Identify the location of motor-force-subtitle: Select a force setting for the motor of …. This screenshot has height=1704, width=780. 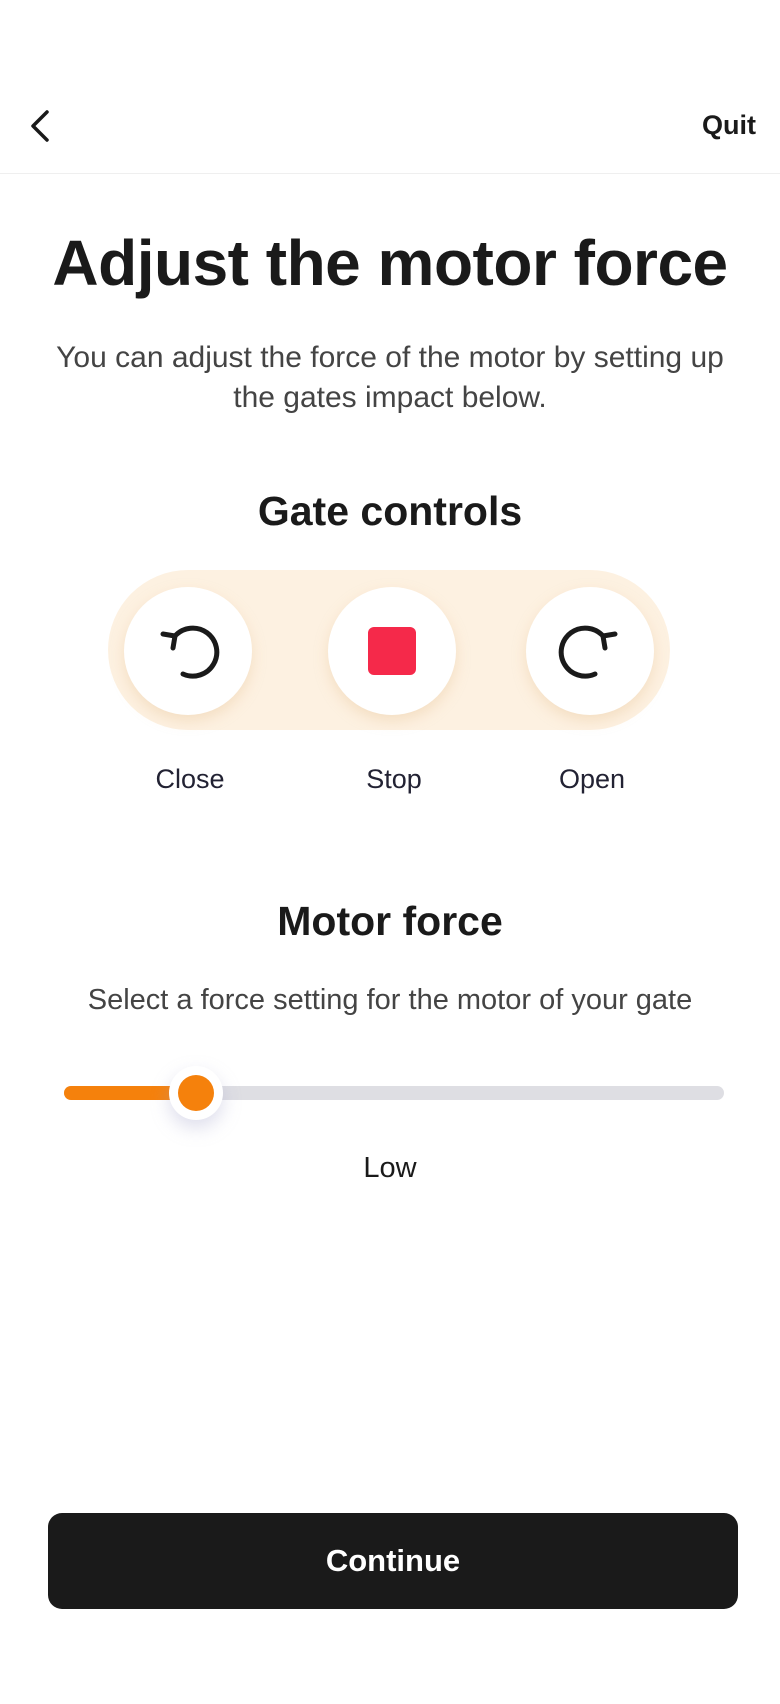
(390, 1000).